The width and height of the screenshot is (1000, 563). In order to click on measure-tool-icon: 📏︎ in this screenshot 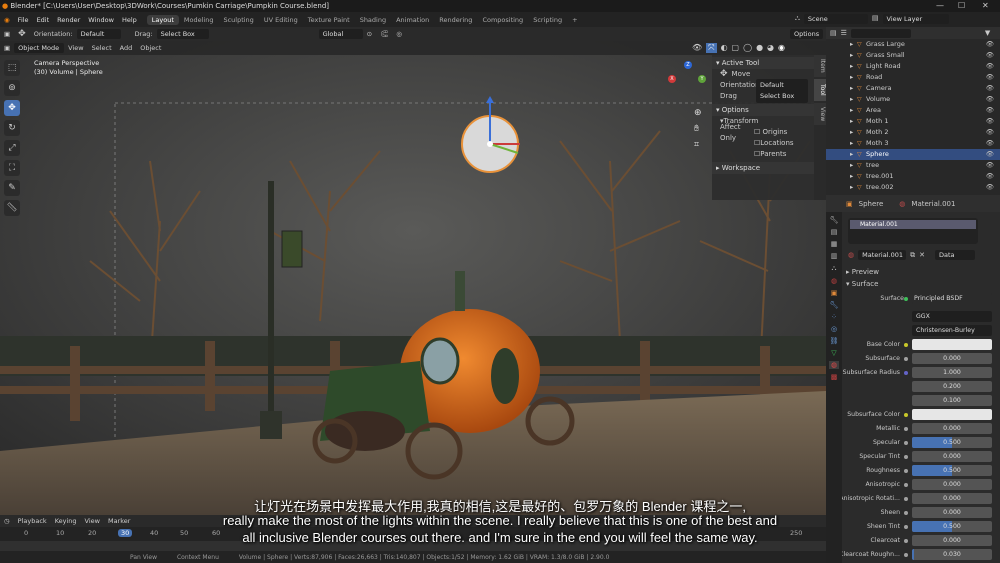, I will do `click(12, 208)`.